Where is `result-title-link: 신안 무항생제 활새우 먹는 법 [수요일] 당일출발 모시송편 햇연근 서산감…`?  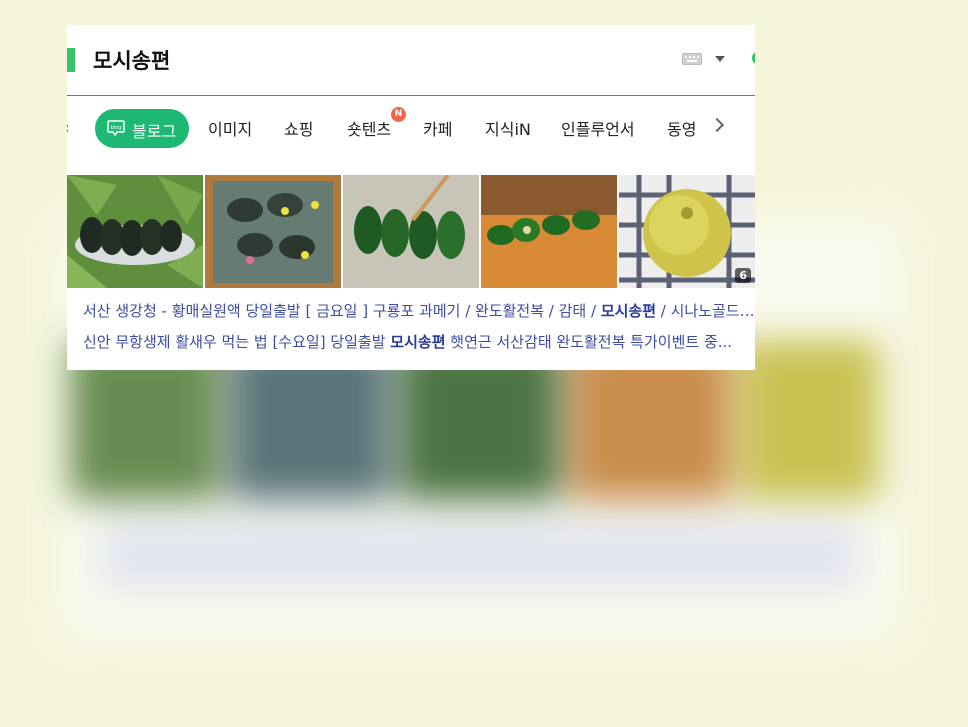 result-title-link: 신안 무항생제 활새우 먹는 법 [수요일] 당일출발 모시송편 햇연근 서산감… is located at coordinates (419, 341).